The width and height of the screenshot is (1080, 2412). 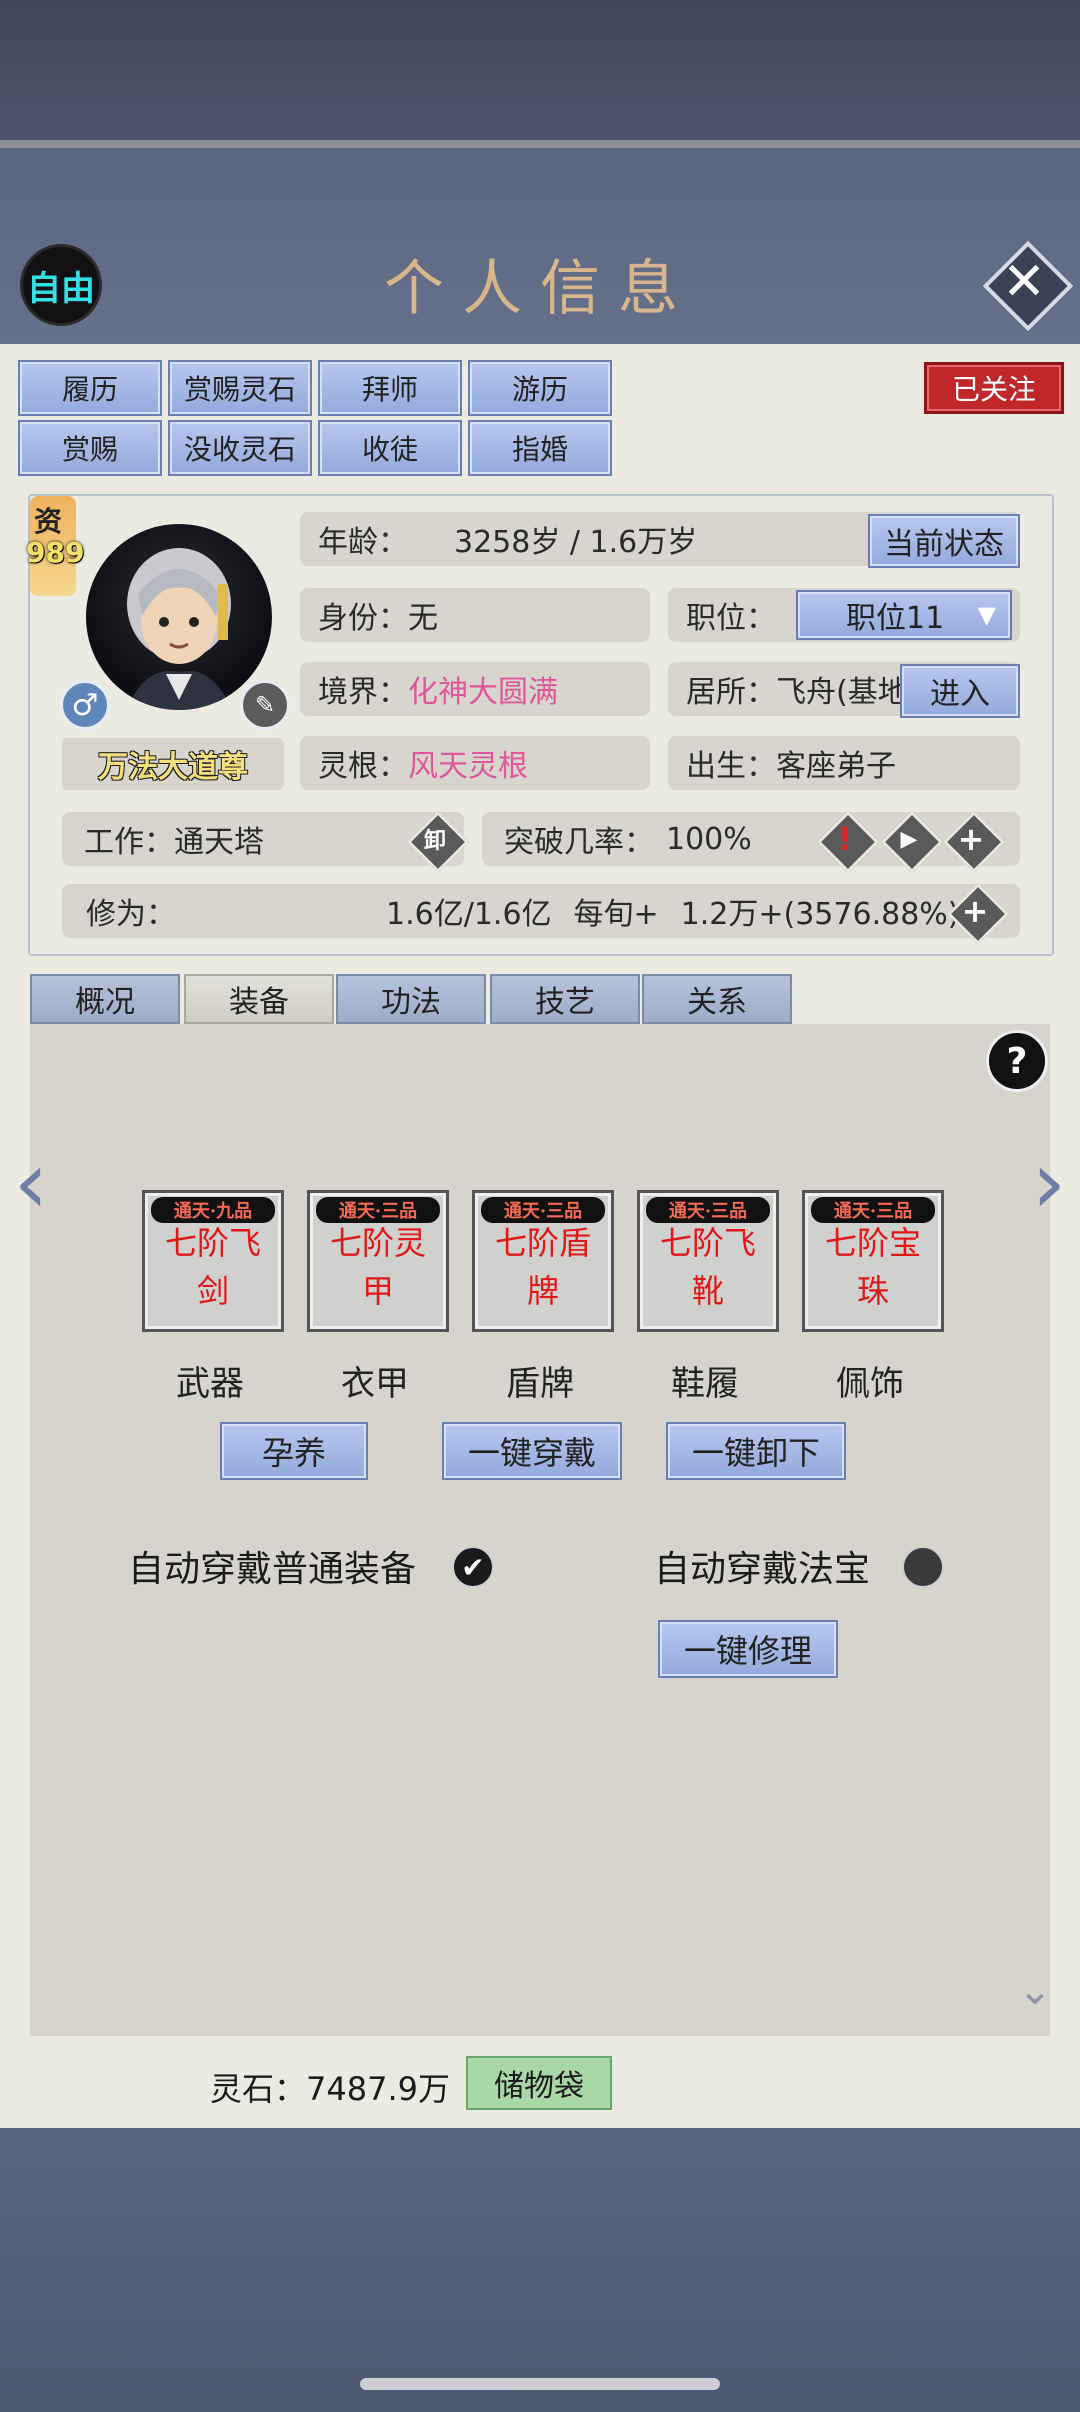 What do you see at coordinates (576, 542) in the screenshot?
I see `age-value: 3258岁 / 1.6万岁` at bounding box center [576, 542].